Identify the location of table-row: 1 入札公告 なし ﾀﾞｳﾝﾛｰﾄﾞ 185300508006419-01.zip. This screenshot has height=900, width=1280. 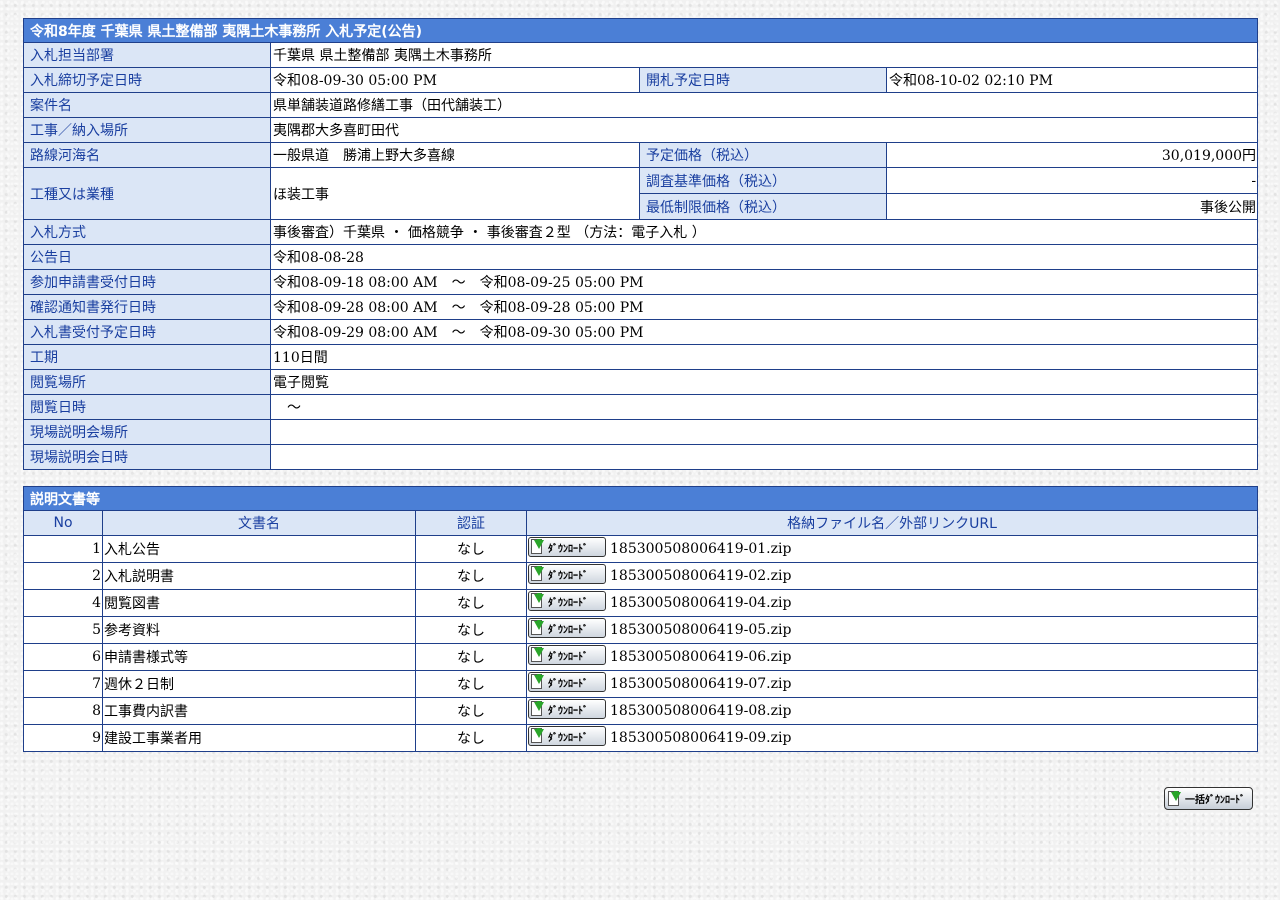
(640, 549).